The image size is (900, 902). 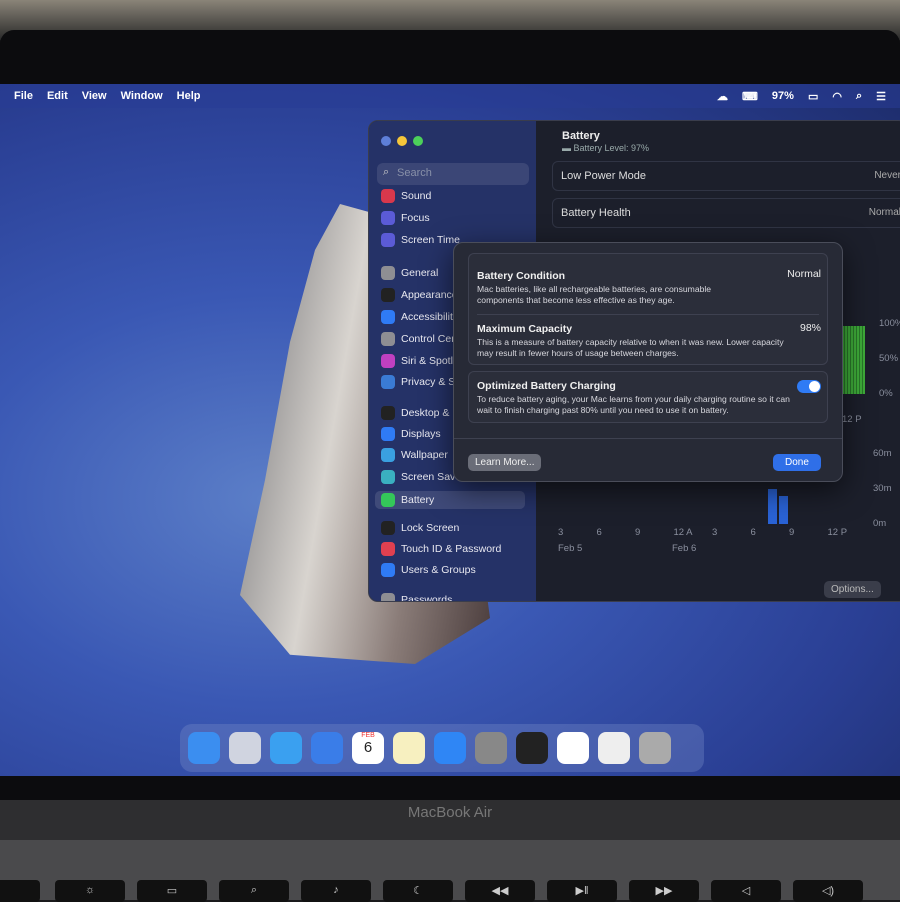 I want to click on sidebar-item-users-groups: Users & Groups, so click(x=456, y=570).